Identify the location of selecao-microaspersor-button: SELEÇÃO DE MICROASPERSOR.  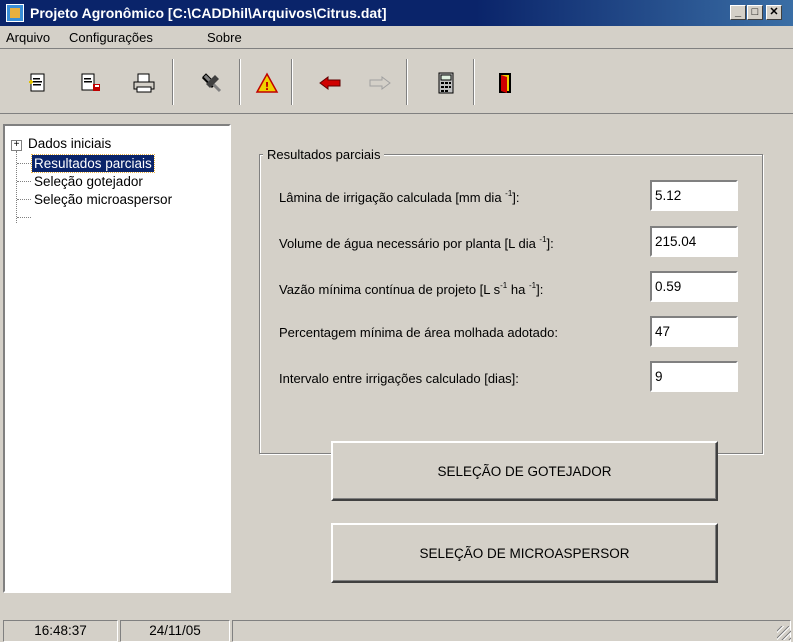
(524, 553).